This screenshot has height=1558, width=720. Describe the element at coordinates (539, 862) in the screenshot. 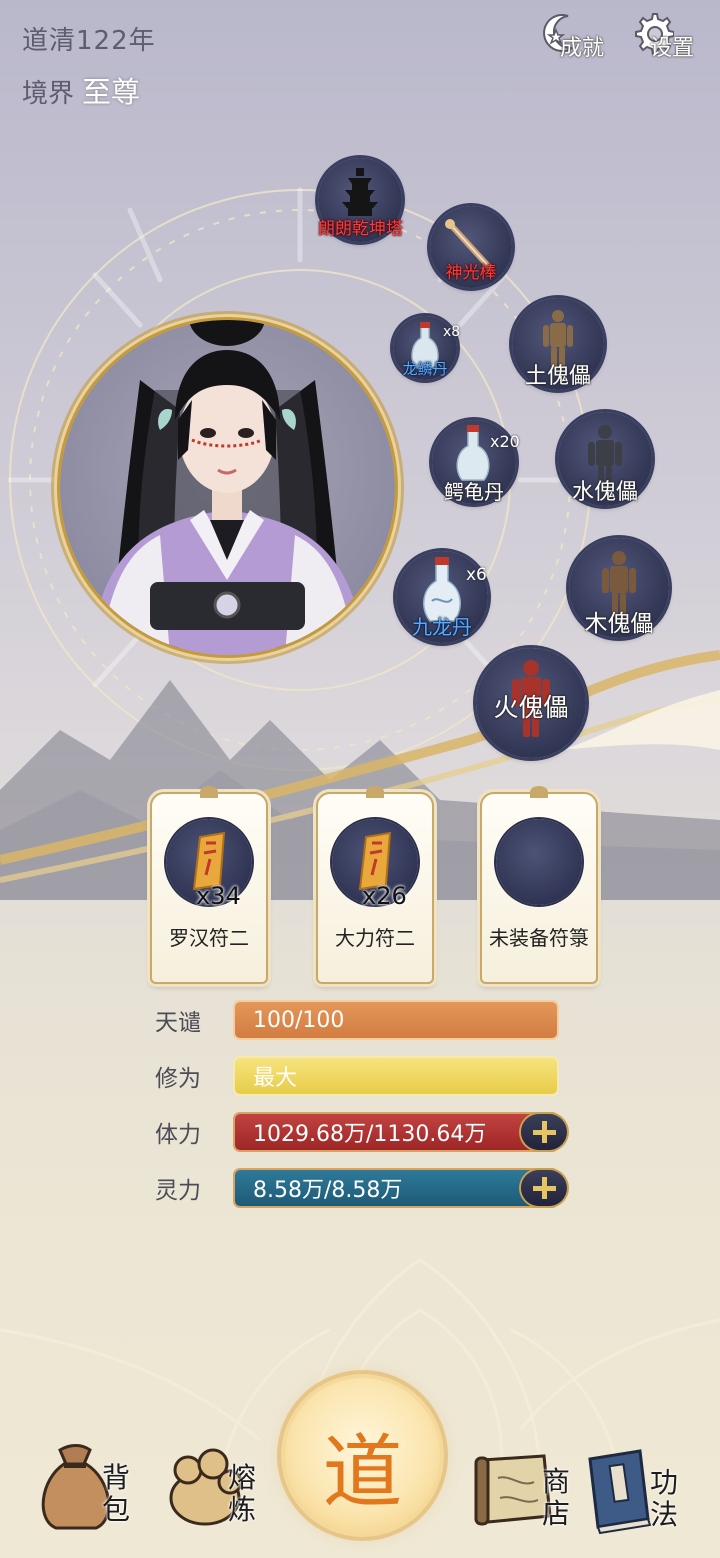

I see `talisman-icon-frame` at that location.